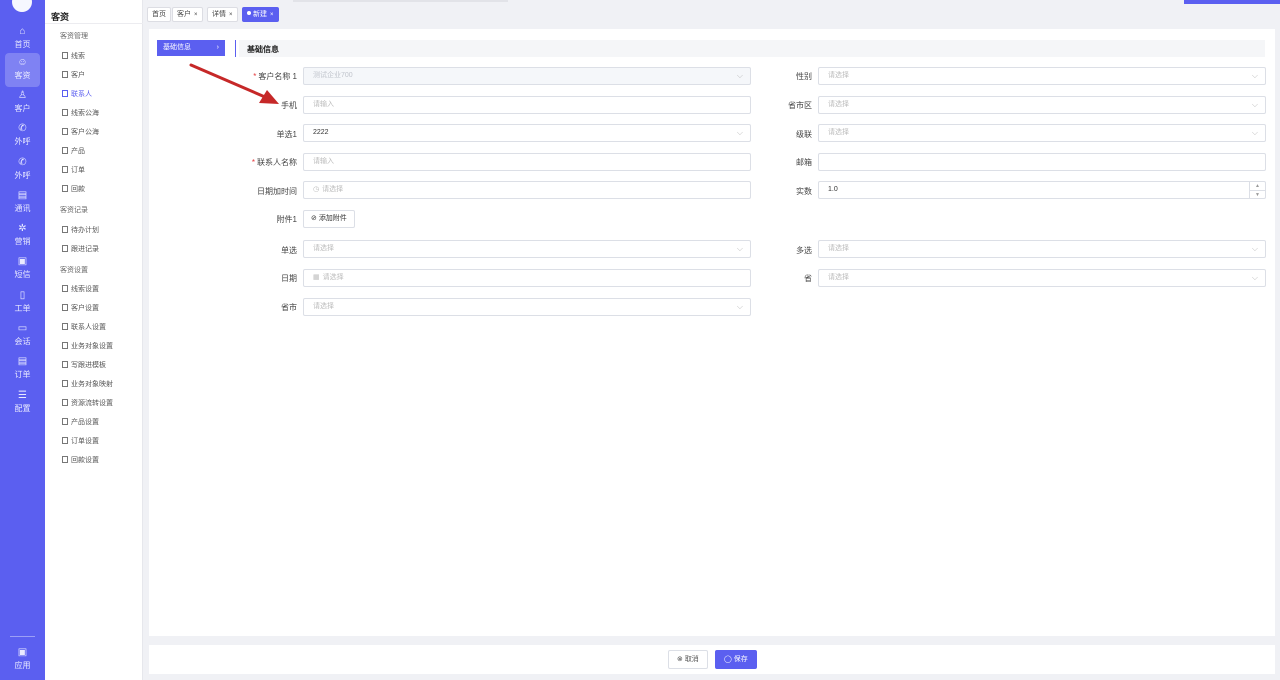 This screenshot has height=680, width=1280. I want to click on datetime-label: 日期加时间, so click(277, 191).